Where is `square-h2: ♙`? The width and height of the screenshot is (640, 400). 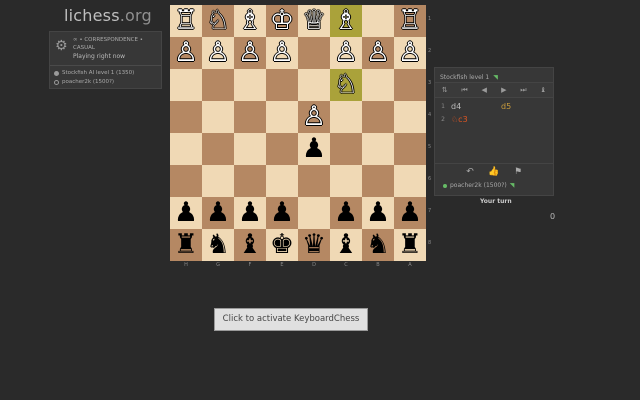
square-h2: ♙ is located at coordinates (186, 53).